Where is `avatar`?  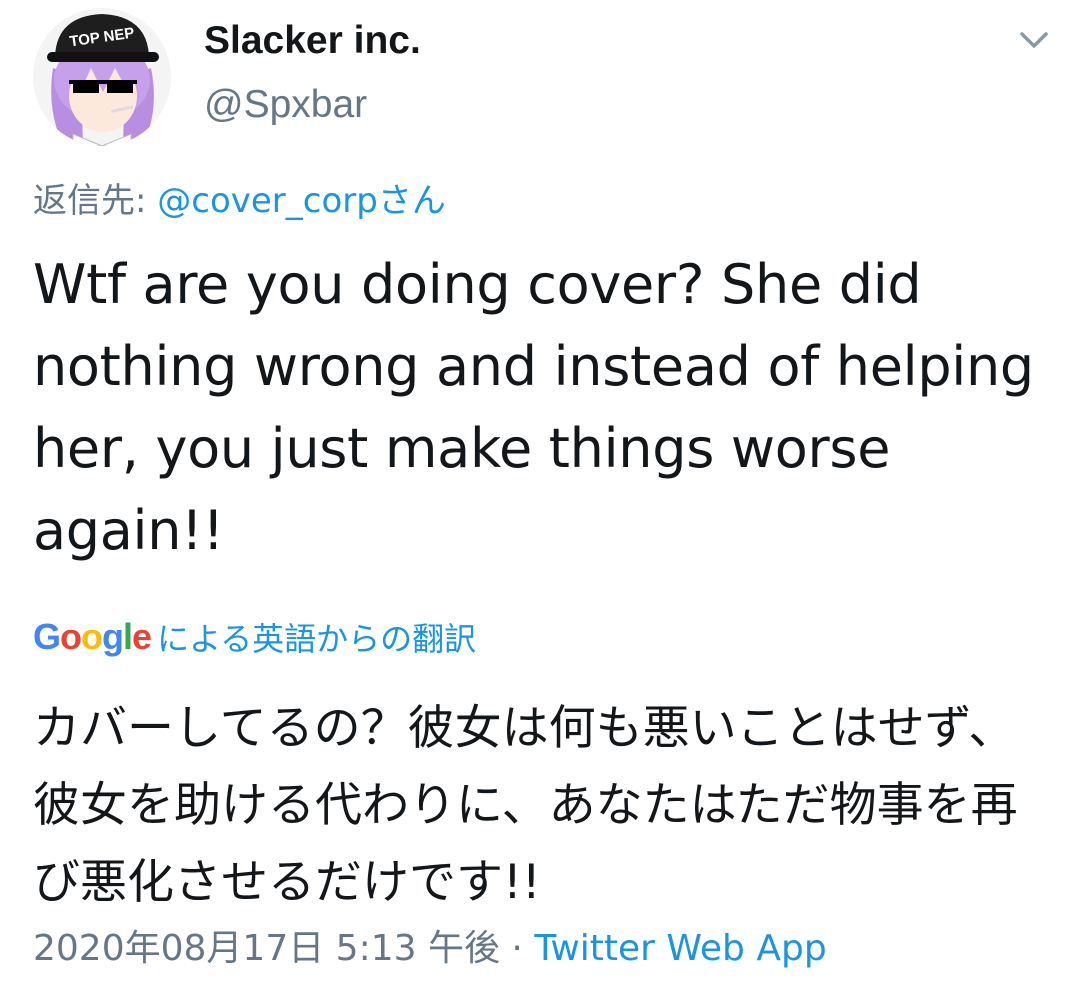
avatar is located at coordinates (102, 77).